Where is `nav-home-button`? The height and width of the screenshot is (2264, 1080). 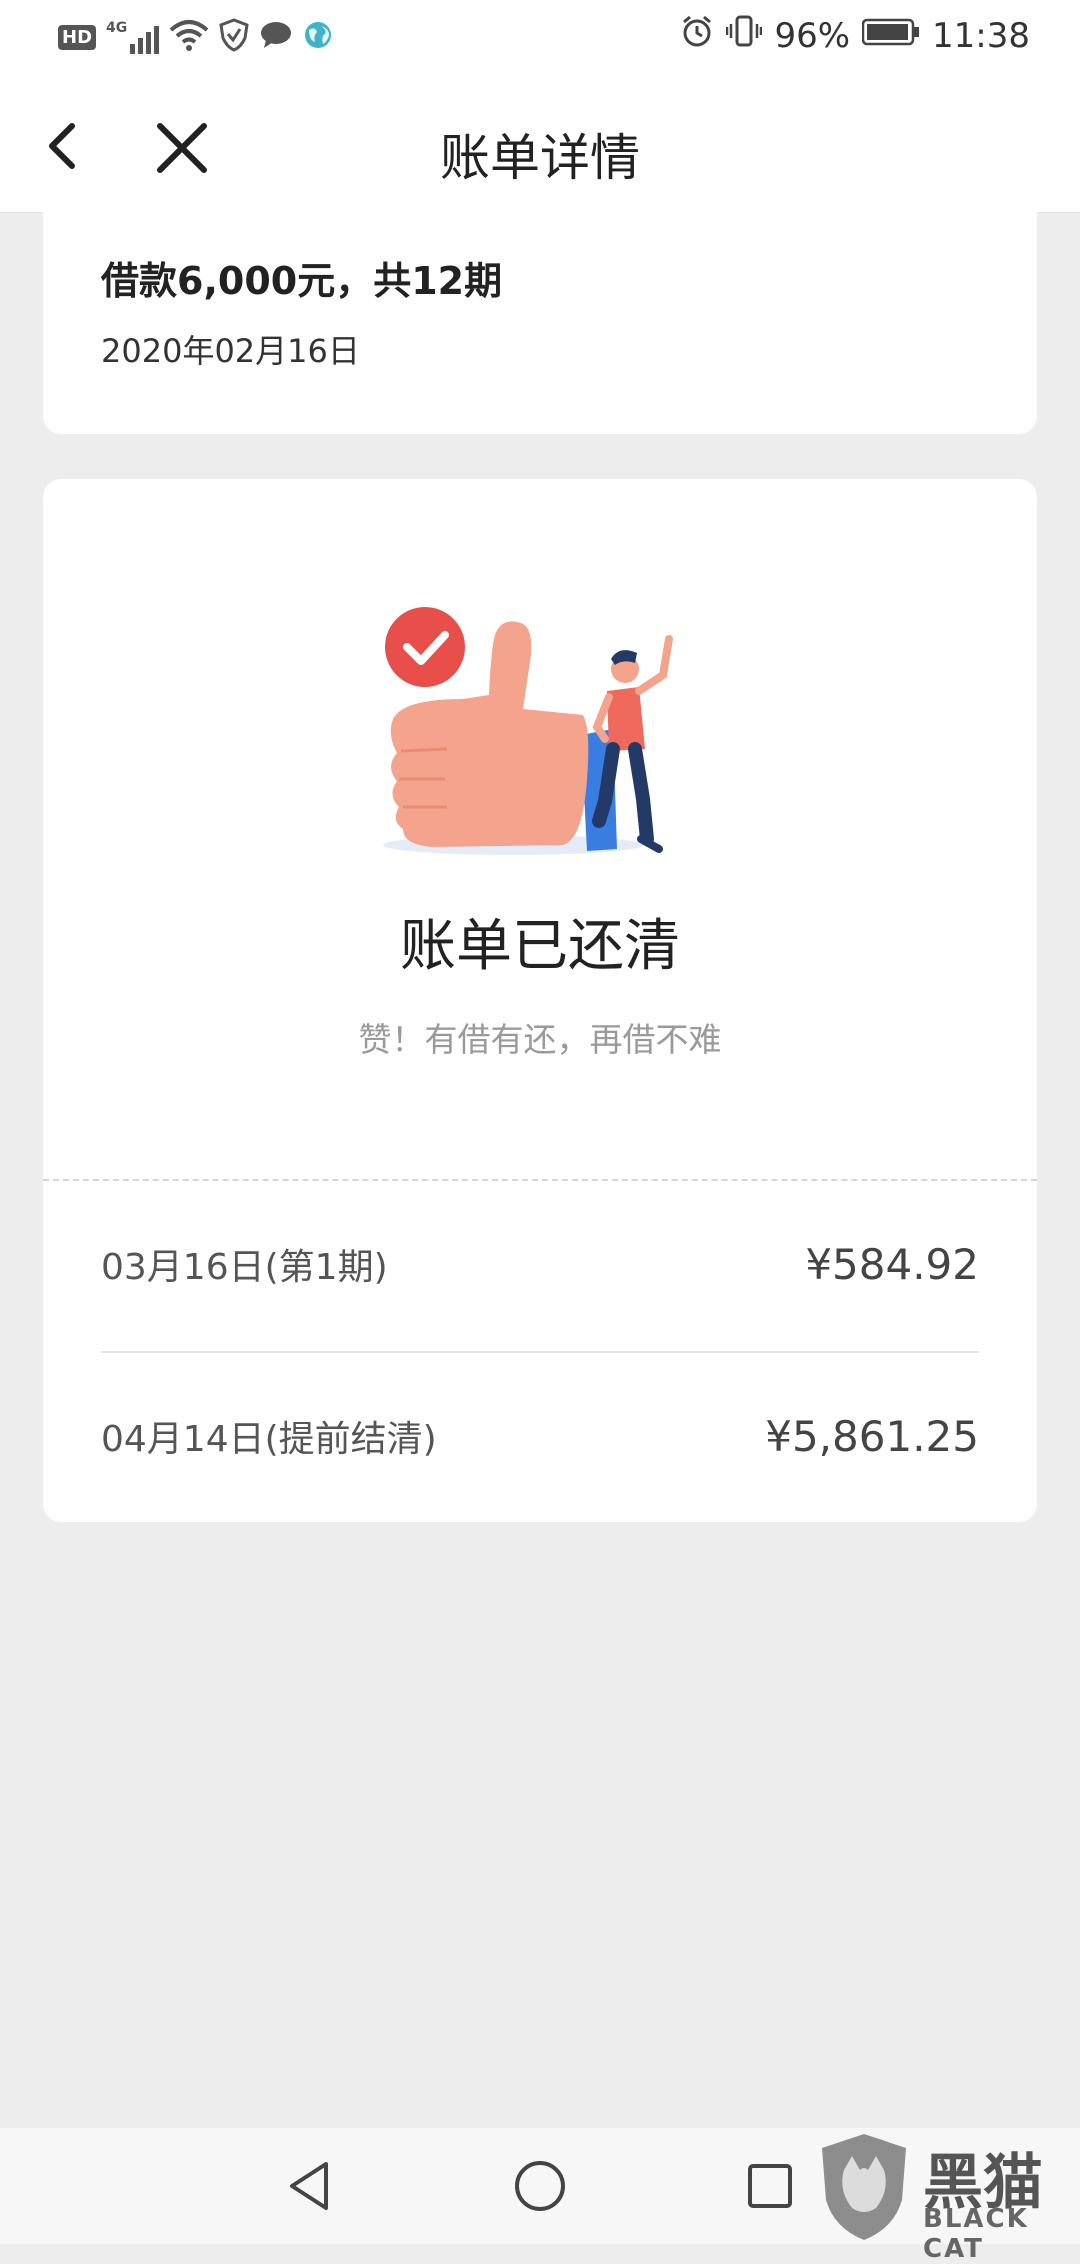
nav-home-button is located at coordinates (540, 2186).